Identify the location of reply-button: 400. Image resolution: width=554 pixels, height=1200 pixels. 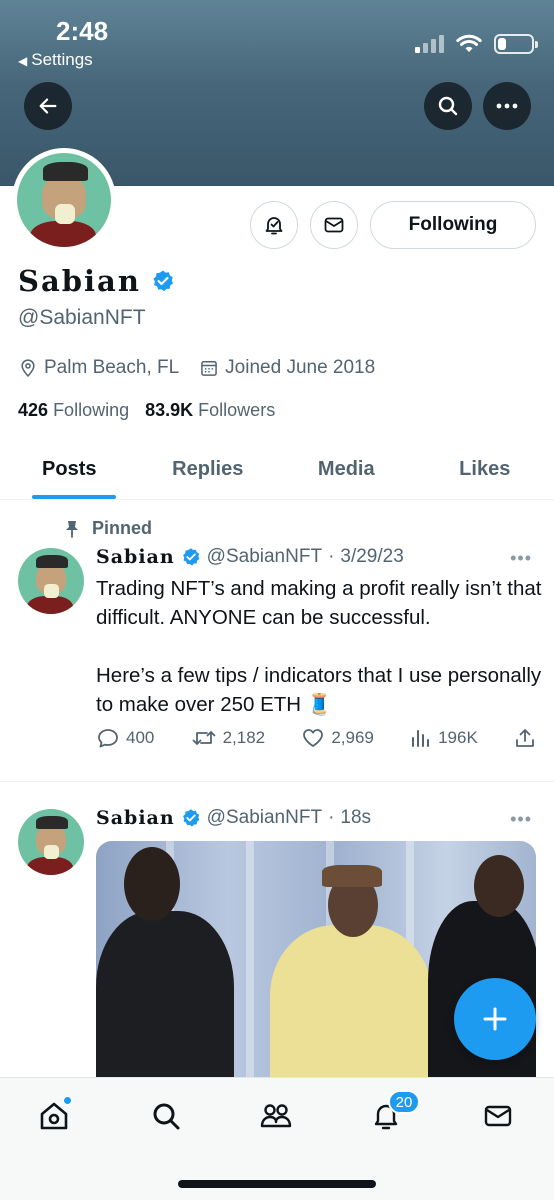
(125, 738).